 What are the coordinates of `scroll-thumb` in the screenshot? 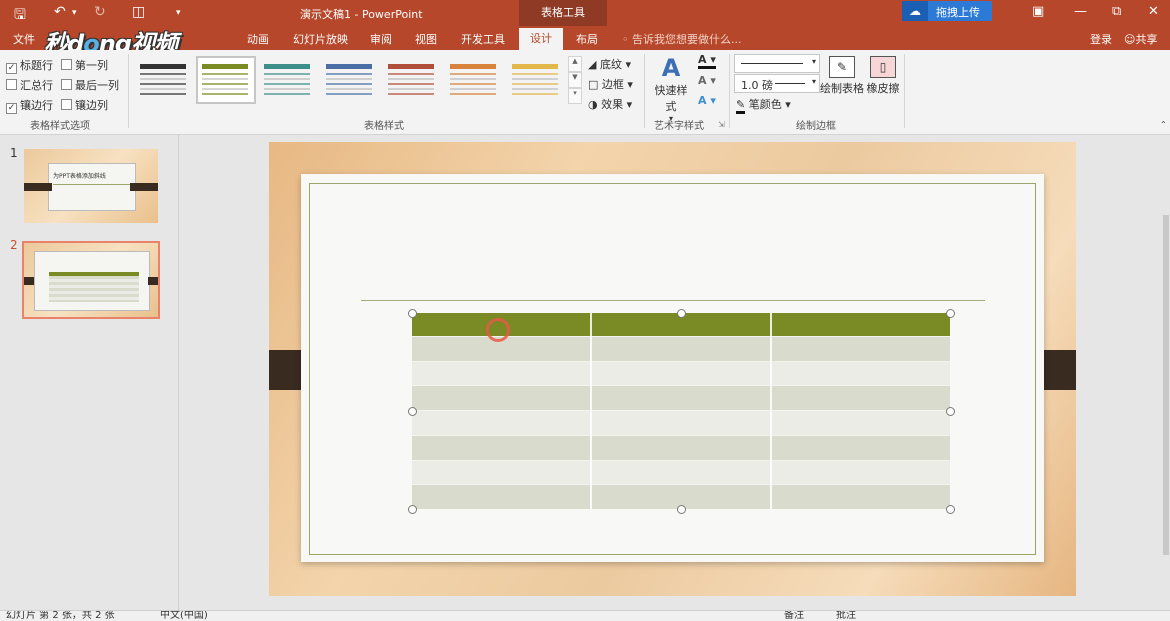 It's located at (1166, 385).